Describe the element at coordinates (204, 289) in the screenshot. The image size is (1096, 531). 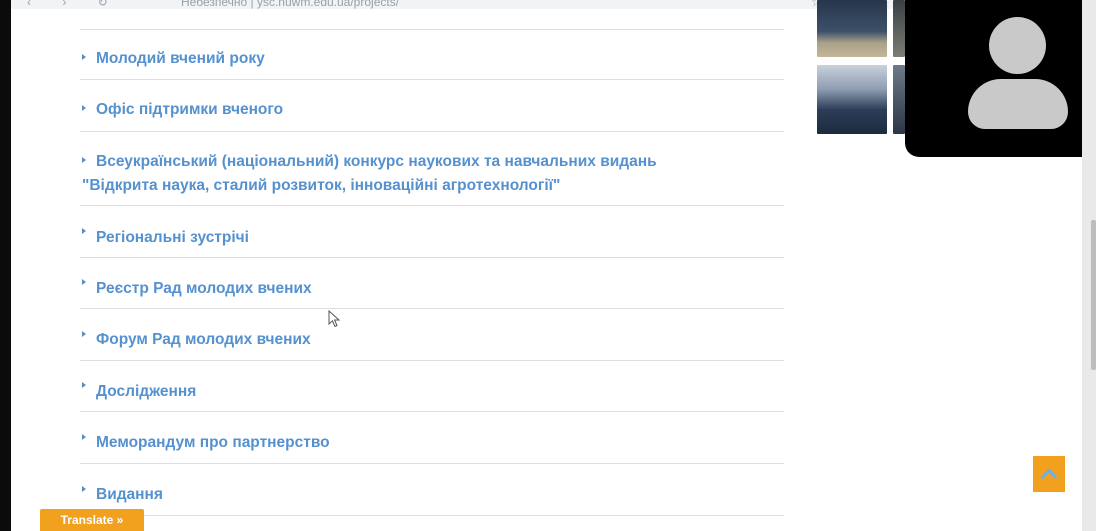
I see `menu-item-label: Реєстр Рад молодих вчених` at that location.